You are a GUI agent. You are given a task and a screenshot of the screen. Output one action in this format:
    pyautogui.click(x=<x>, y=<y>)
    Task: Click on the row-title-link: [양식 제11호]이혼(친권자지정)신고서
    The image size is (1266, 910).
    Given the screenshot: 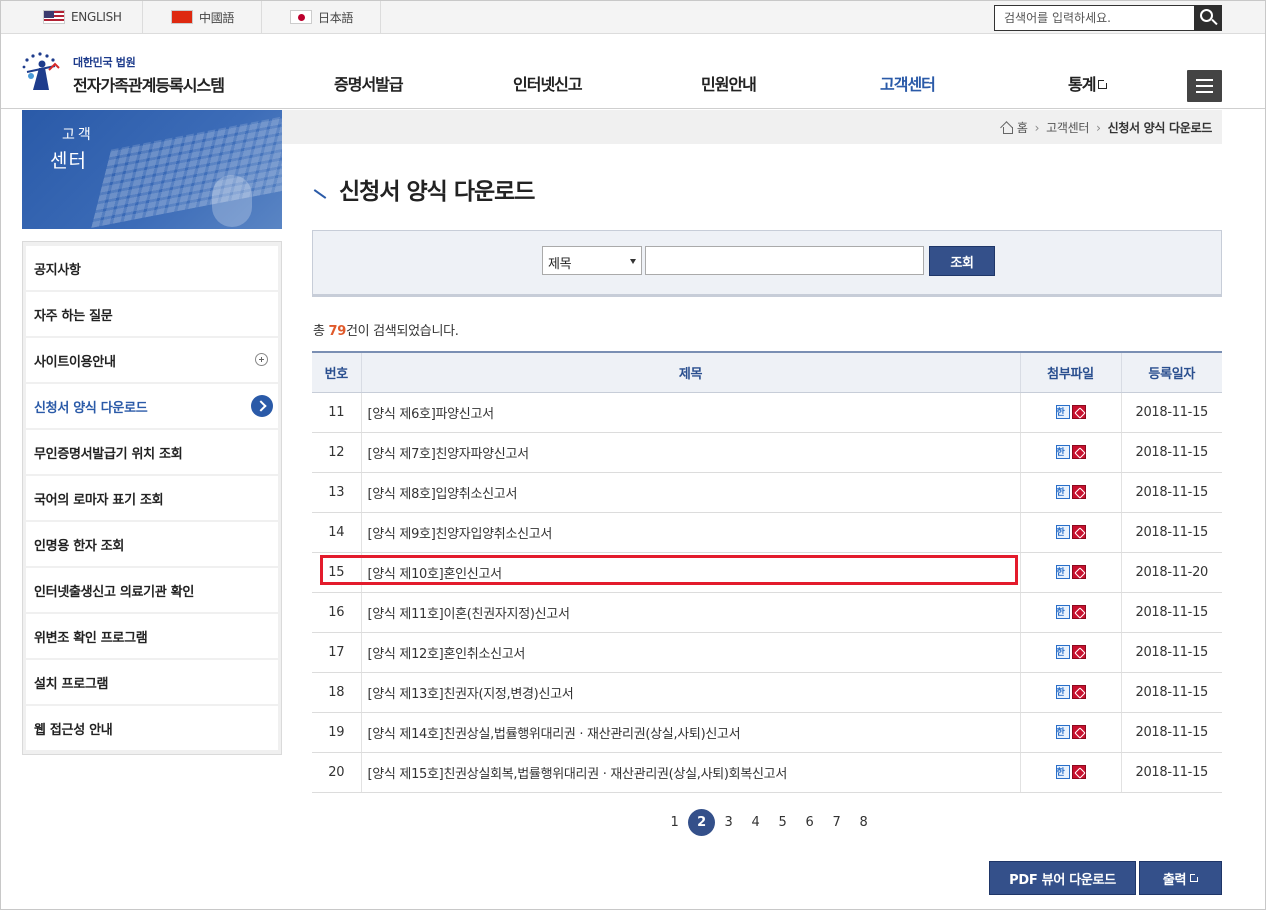 What is the action you would take?
    pyautogui.click(x=690, y=612)
    